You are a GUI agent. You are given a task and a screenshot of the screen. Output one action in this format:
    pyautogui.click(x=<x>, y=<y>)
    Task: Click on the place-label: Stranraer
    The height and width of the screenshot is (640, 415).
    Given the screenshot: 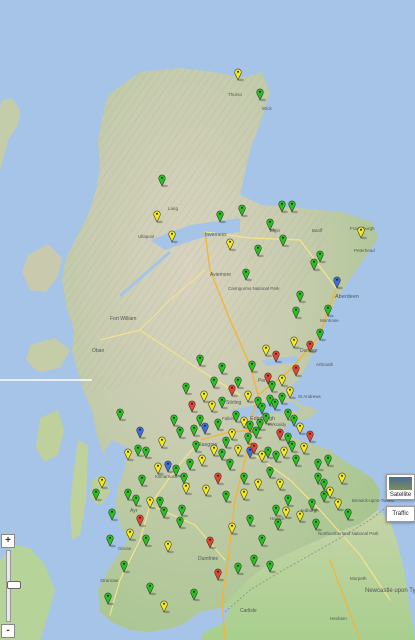 What is the action you would take?
    pyautogui.click(x=109, y=580)
    